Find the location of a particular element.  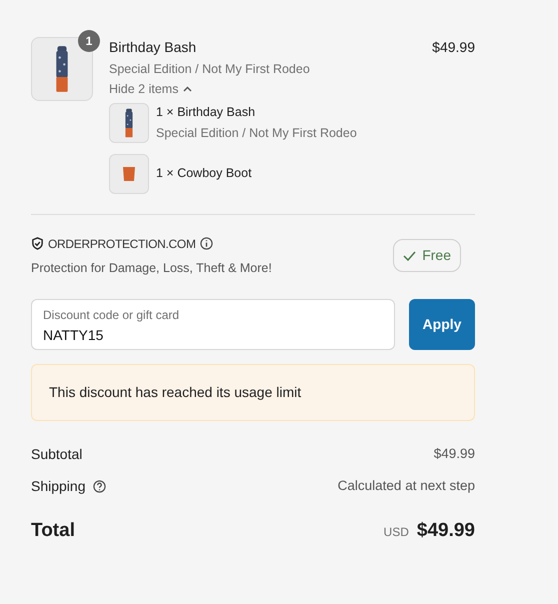

summary-value: $49.99 is located at coordinates (454, 454).